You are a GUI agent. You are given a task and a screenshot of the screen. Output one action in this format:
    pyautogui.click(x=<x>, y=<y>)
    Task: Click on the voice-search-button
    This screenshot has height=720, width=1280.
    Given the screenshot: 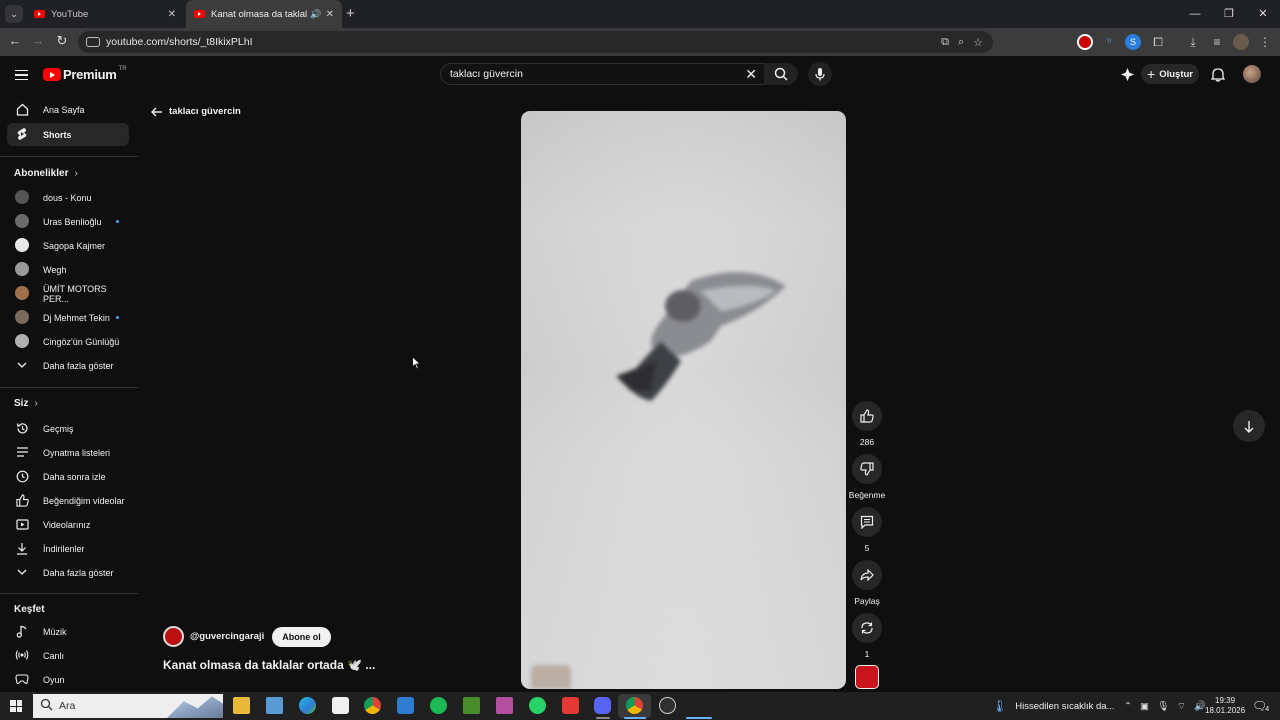 What is the action you would take?
    pyautogui.click(x=820, y=74)
    